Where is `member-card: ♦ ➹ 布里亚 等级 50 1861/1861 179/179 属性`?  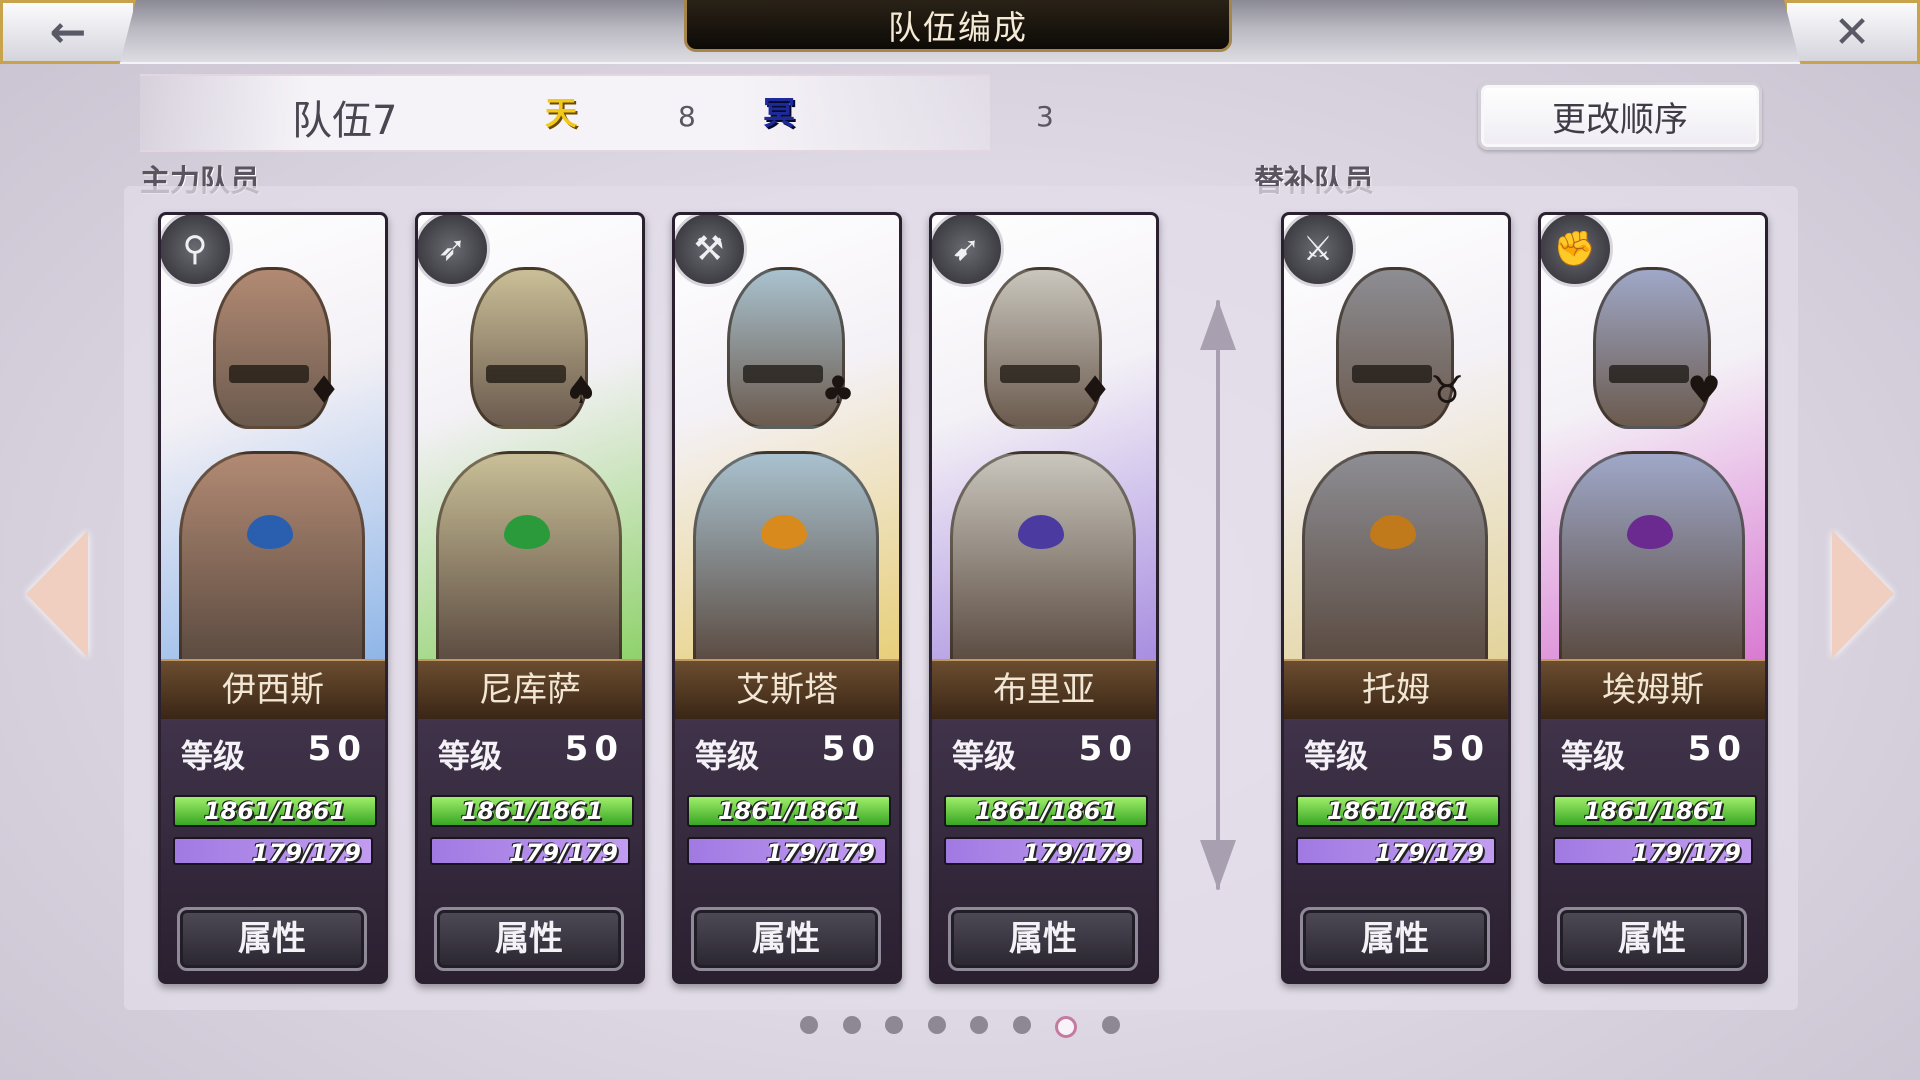 member-card: ♦ ➹ 布里亚 等级 50 1861/1861 179/179 属性 is located at coordinates (1044, 598).